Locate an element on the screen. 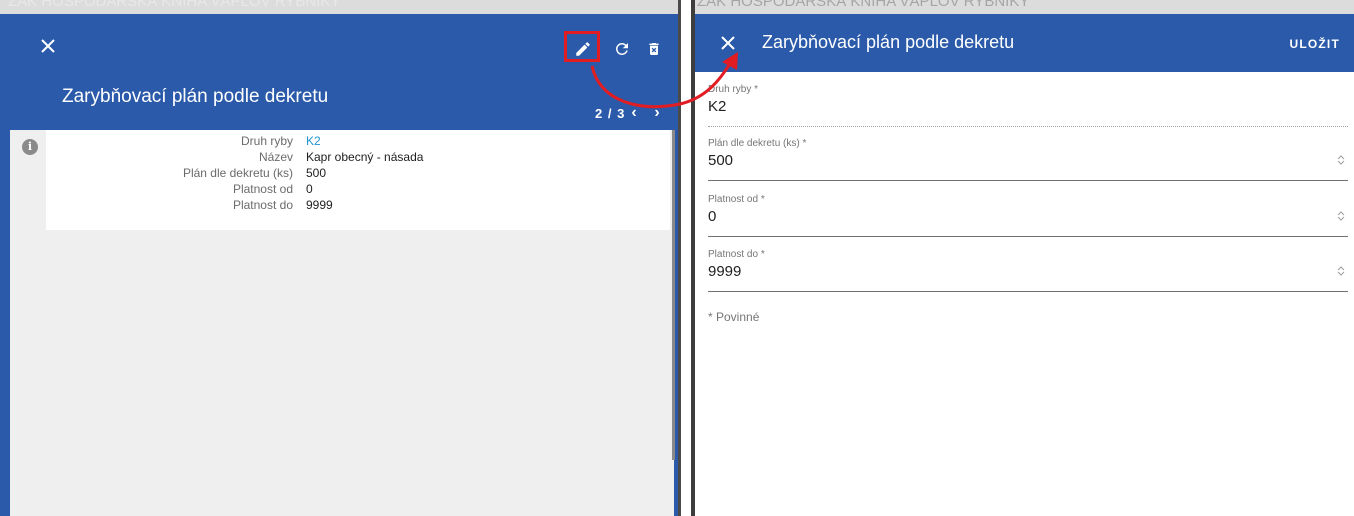  edit-title: Zarybňovací plán podle dekretu is located at coordinates (888, 42).